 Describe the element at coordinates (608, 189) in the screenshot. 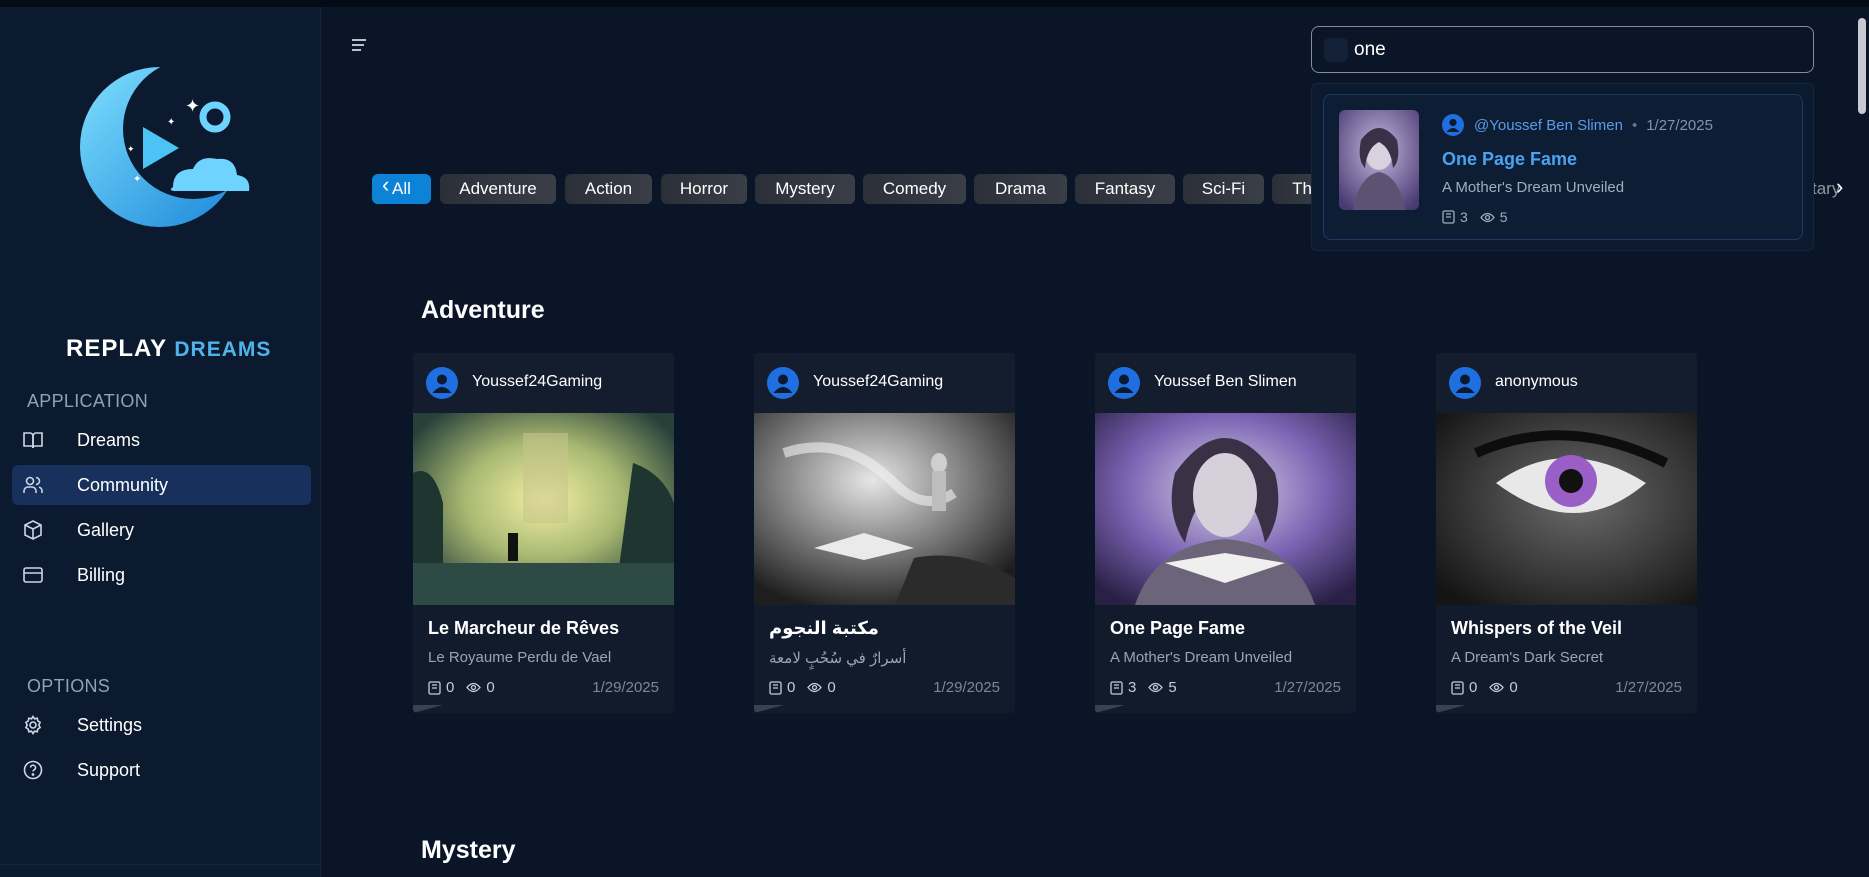

I see `category-chip-action: Action` at that location.